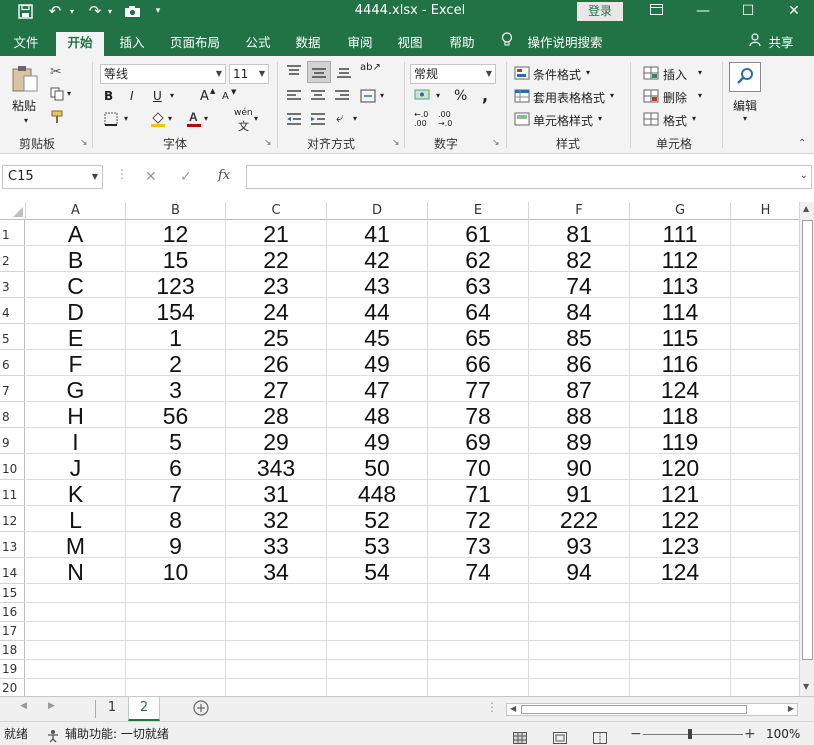 The width and height of the screenshot is (814, 745). Describe the element at coordinates (690, 734) in the screenshot. I see `zoom-slider-thumb` at that location.